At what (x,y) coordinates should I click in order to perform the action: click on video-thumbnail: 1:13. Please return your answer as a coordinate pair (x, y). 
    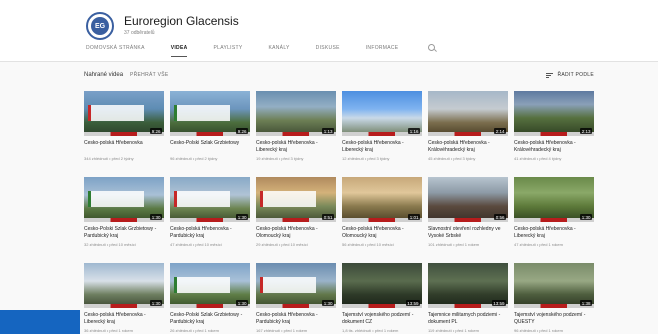
    Looking at the image, I should click on (296, 113).